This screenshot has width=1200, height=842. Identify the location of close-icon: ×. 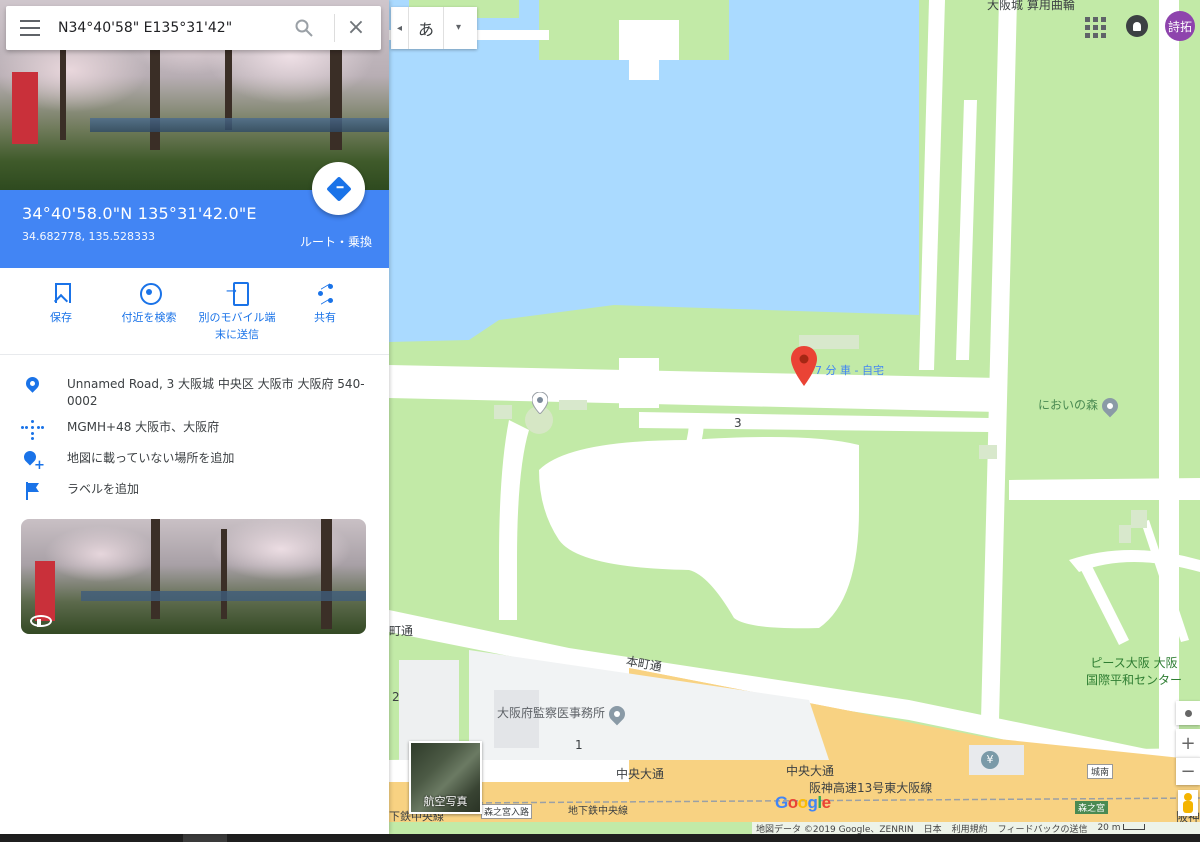
(356, 28).